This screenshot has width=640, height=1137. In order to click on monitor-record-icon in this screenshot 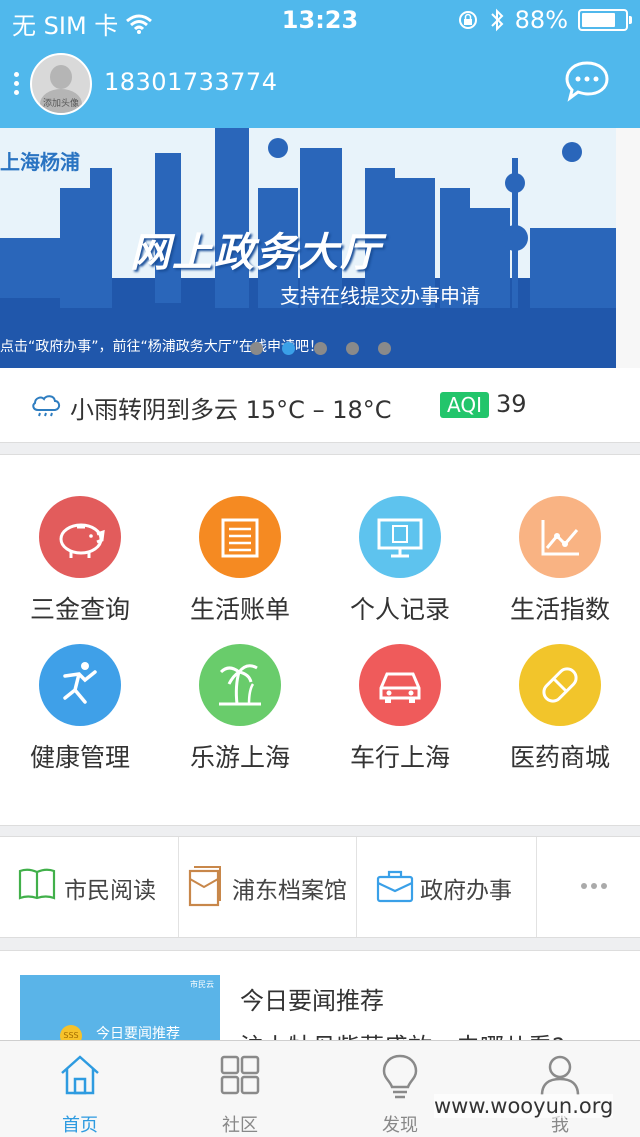, I will do `click(400, 538)`.